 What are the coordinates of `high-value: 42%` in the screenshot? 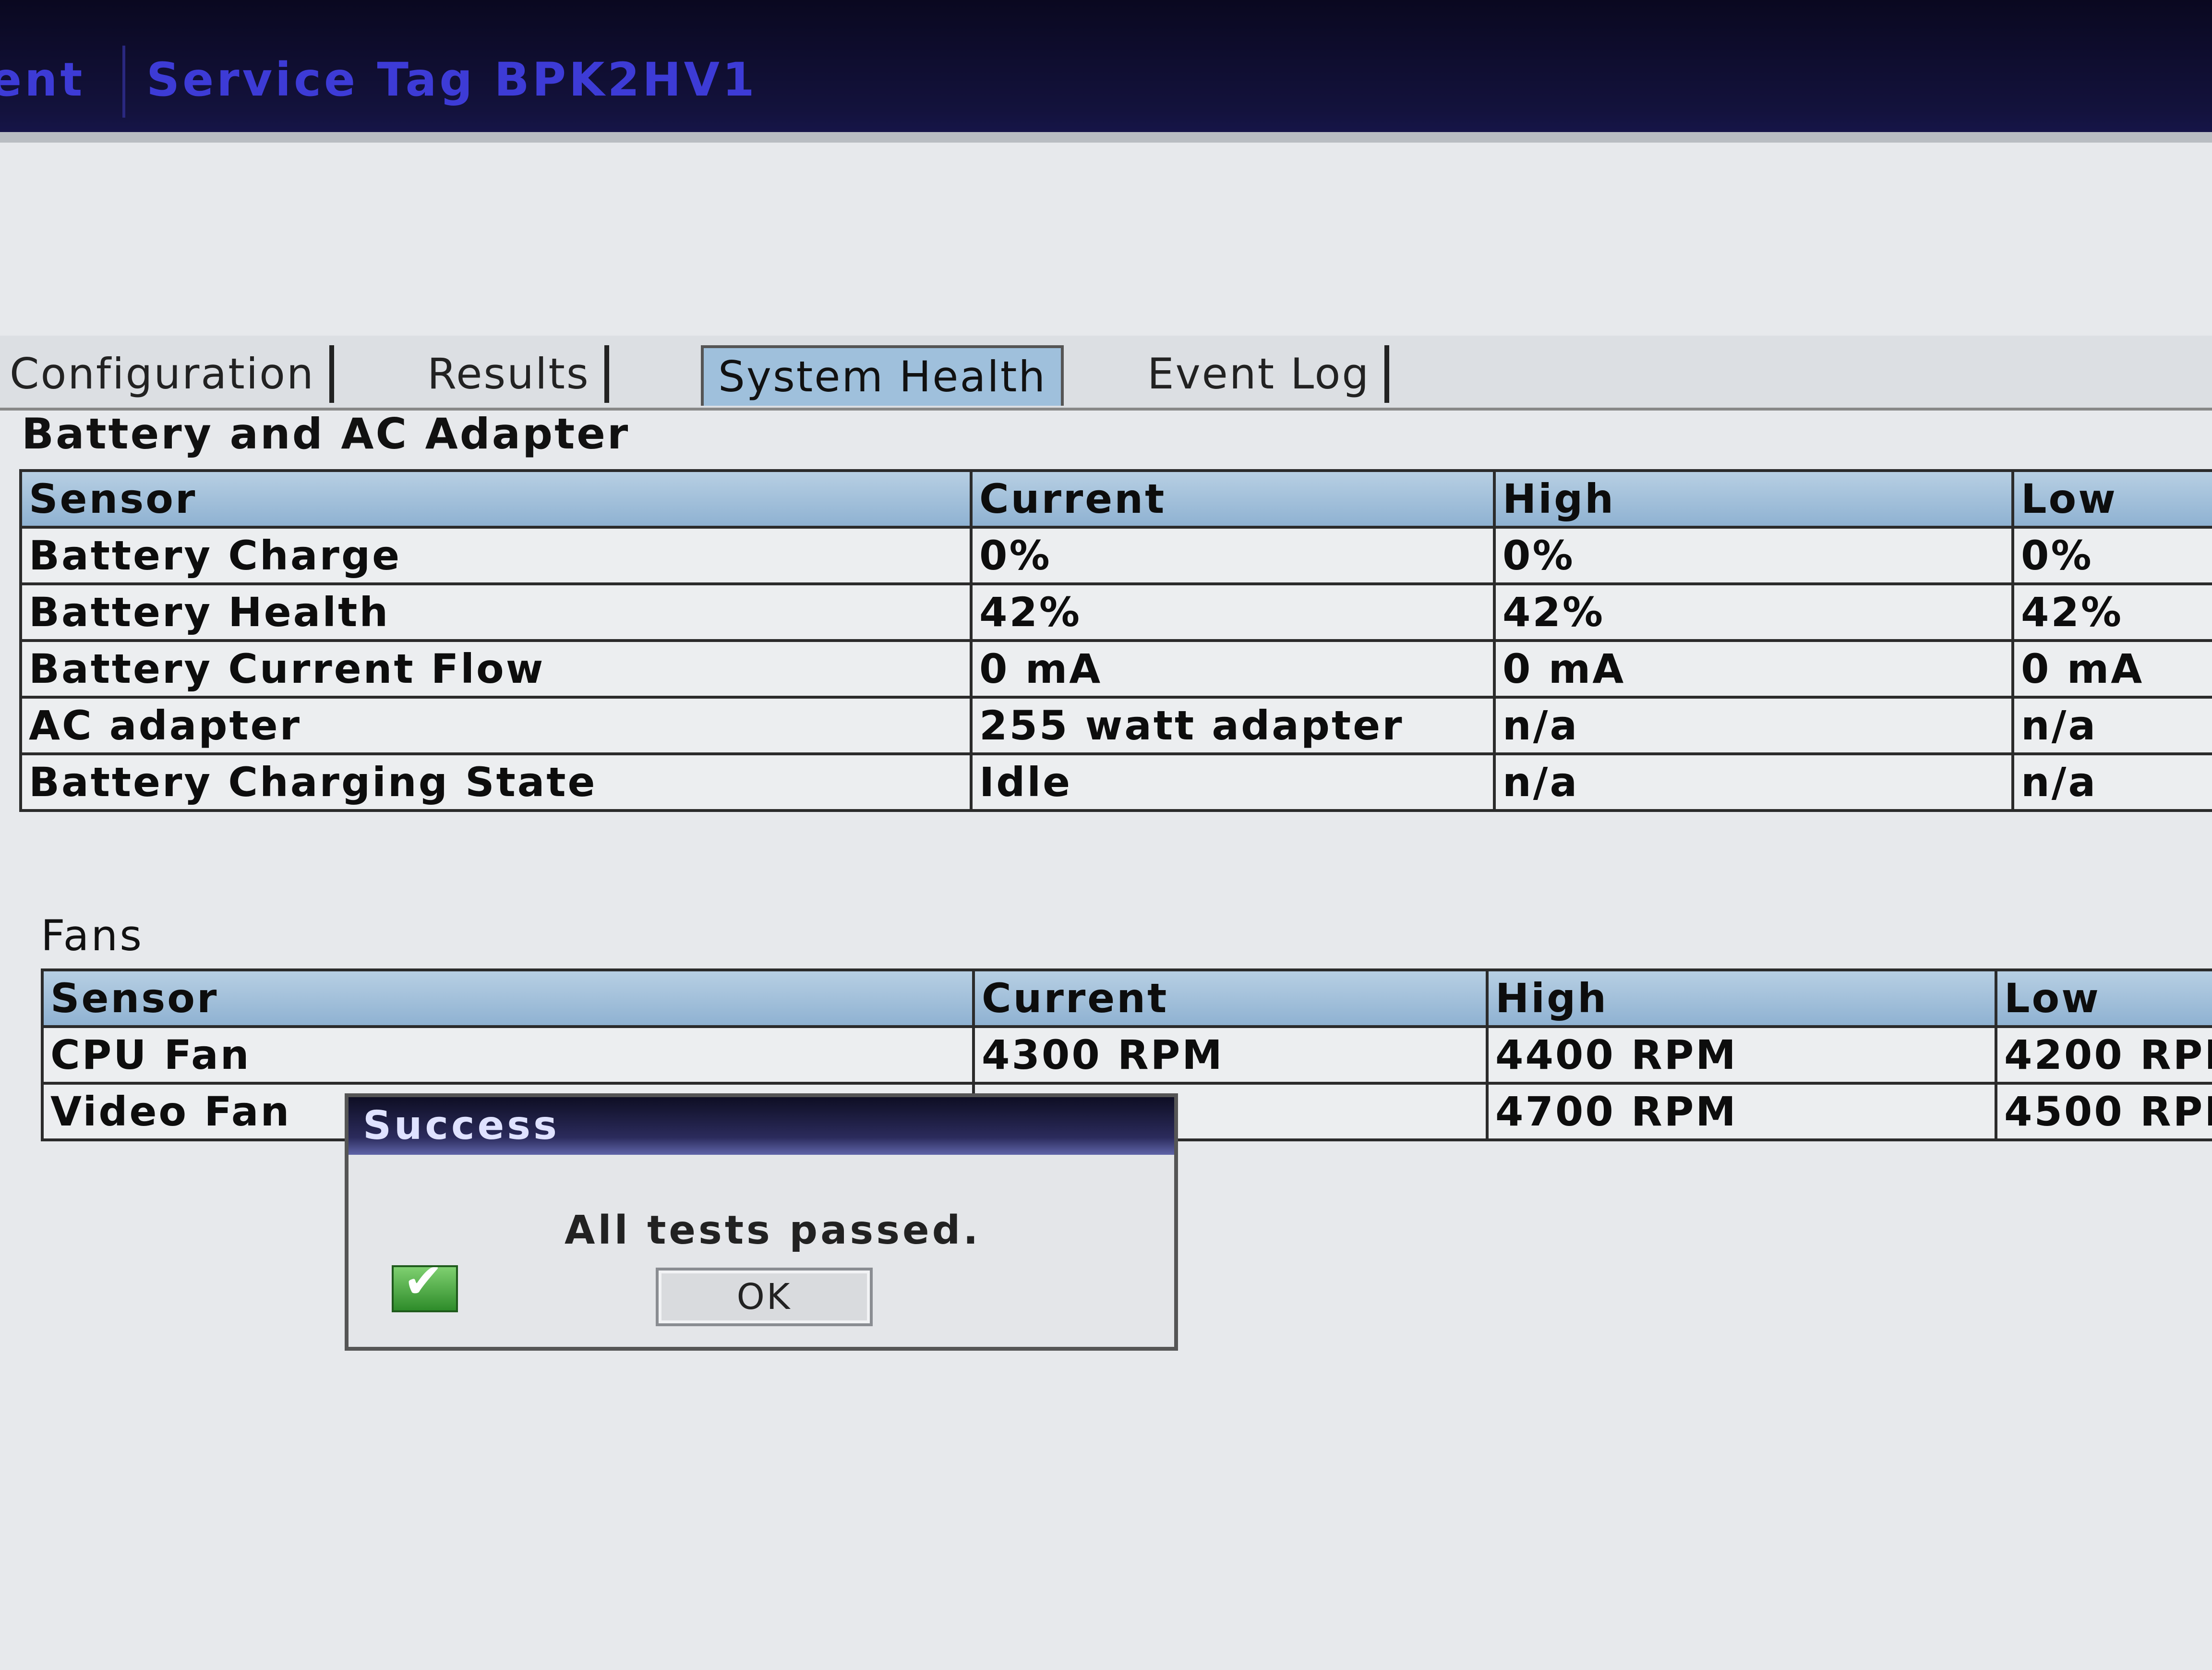 It's located at (1753, 612).